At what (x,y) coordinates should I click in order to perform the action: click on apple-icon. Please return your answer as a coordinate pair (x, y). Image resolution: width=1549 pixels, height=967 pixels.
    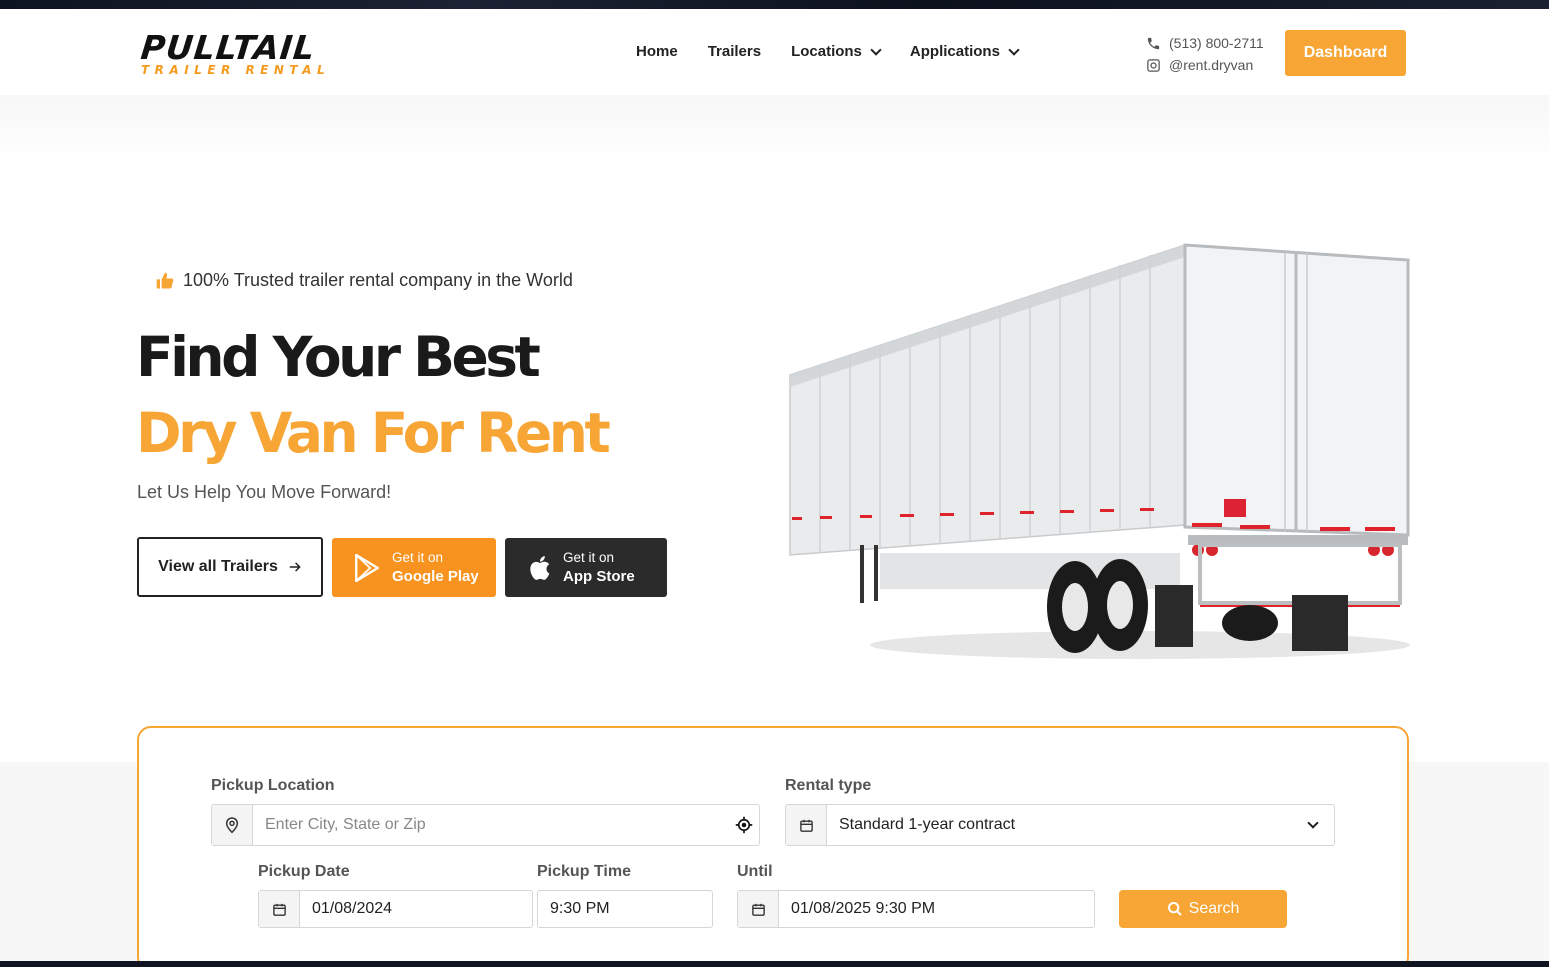
    Looking at the image, I should click on (540, 567).